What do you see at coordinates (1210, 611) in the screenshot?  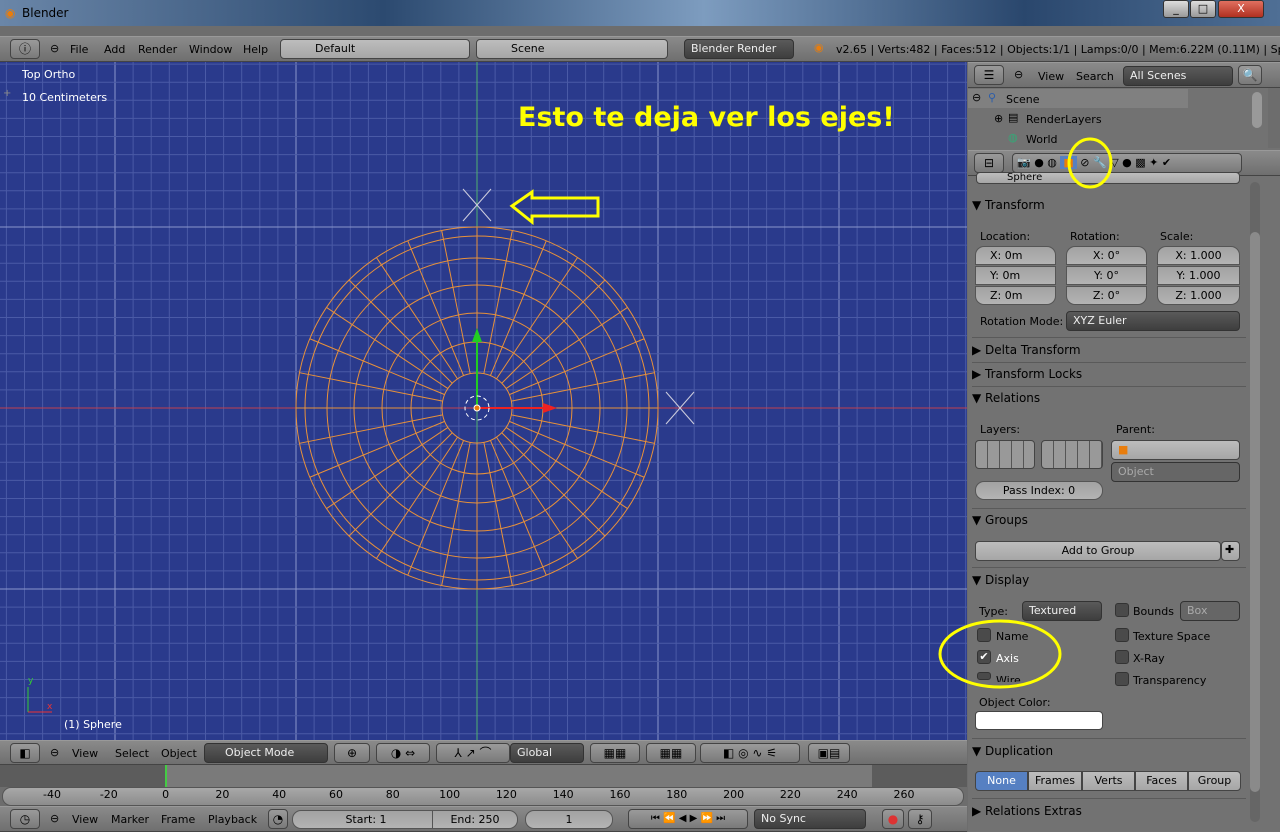 I see `bounds-type-dropdown: Box` at bounding box center [1210, 611].